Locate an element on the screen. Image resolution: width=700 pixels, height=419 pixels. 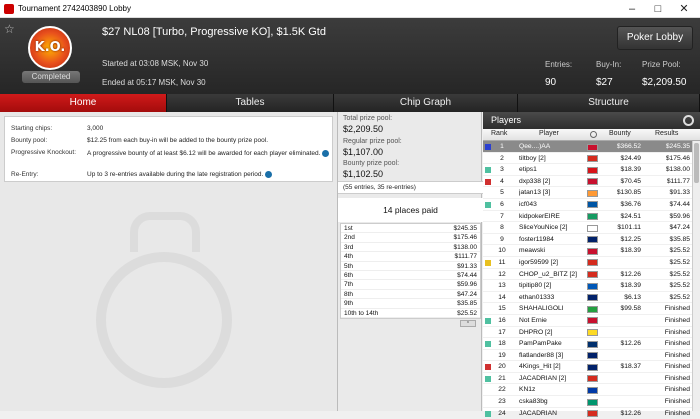
player-name: JACADRIAN [2] is located at coordinates (543, 378).